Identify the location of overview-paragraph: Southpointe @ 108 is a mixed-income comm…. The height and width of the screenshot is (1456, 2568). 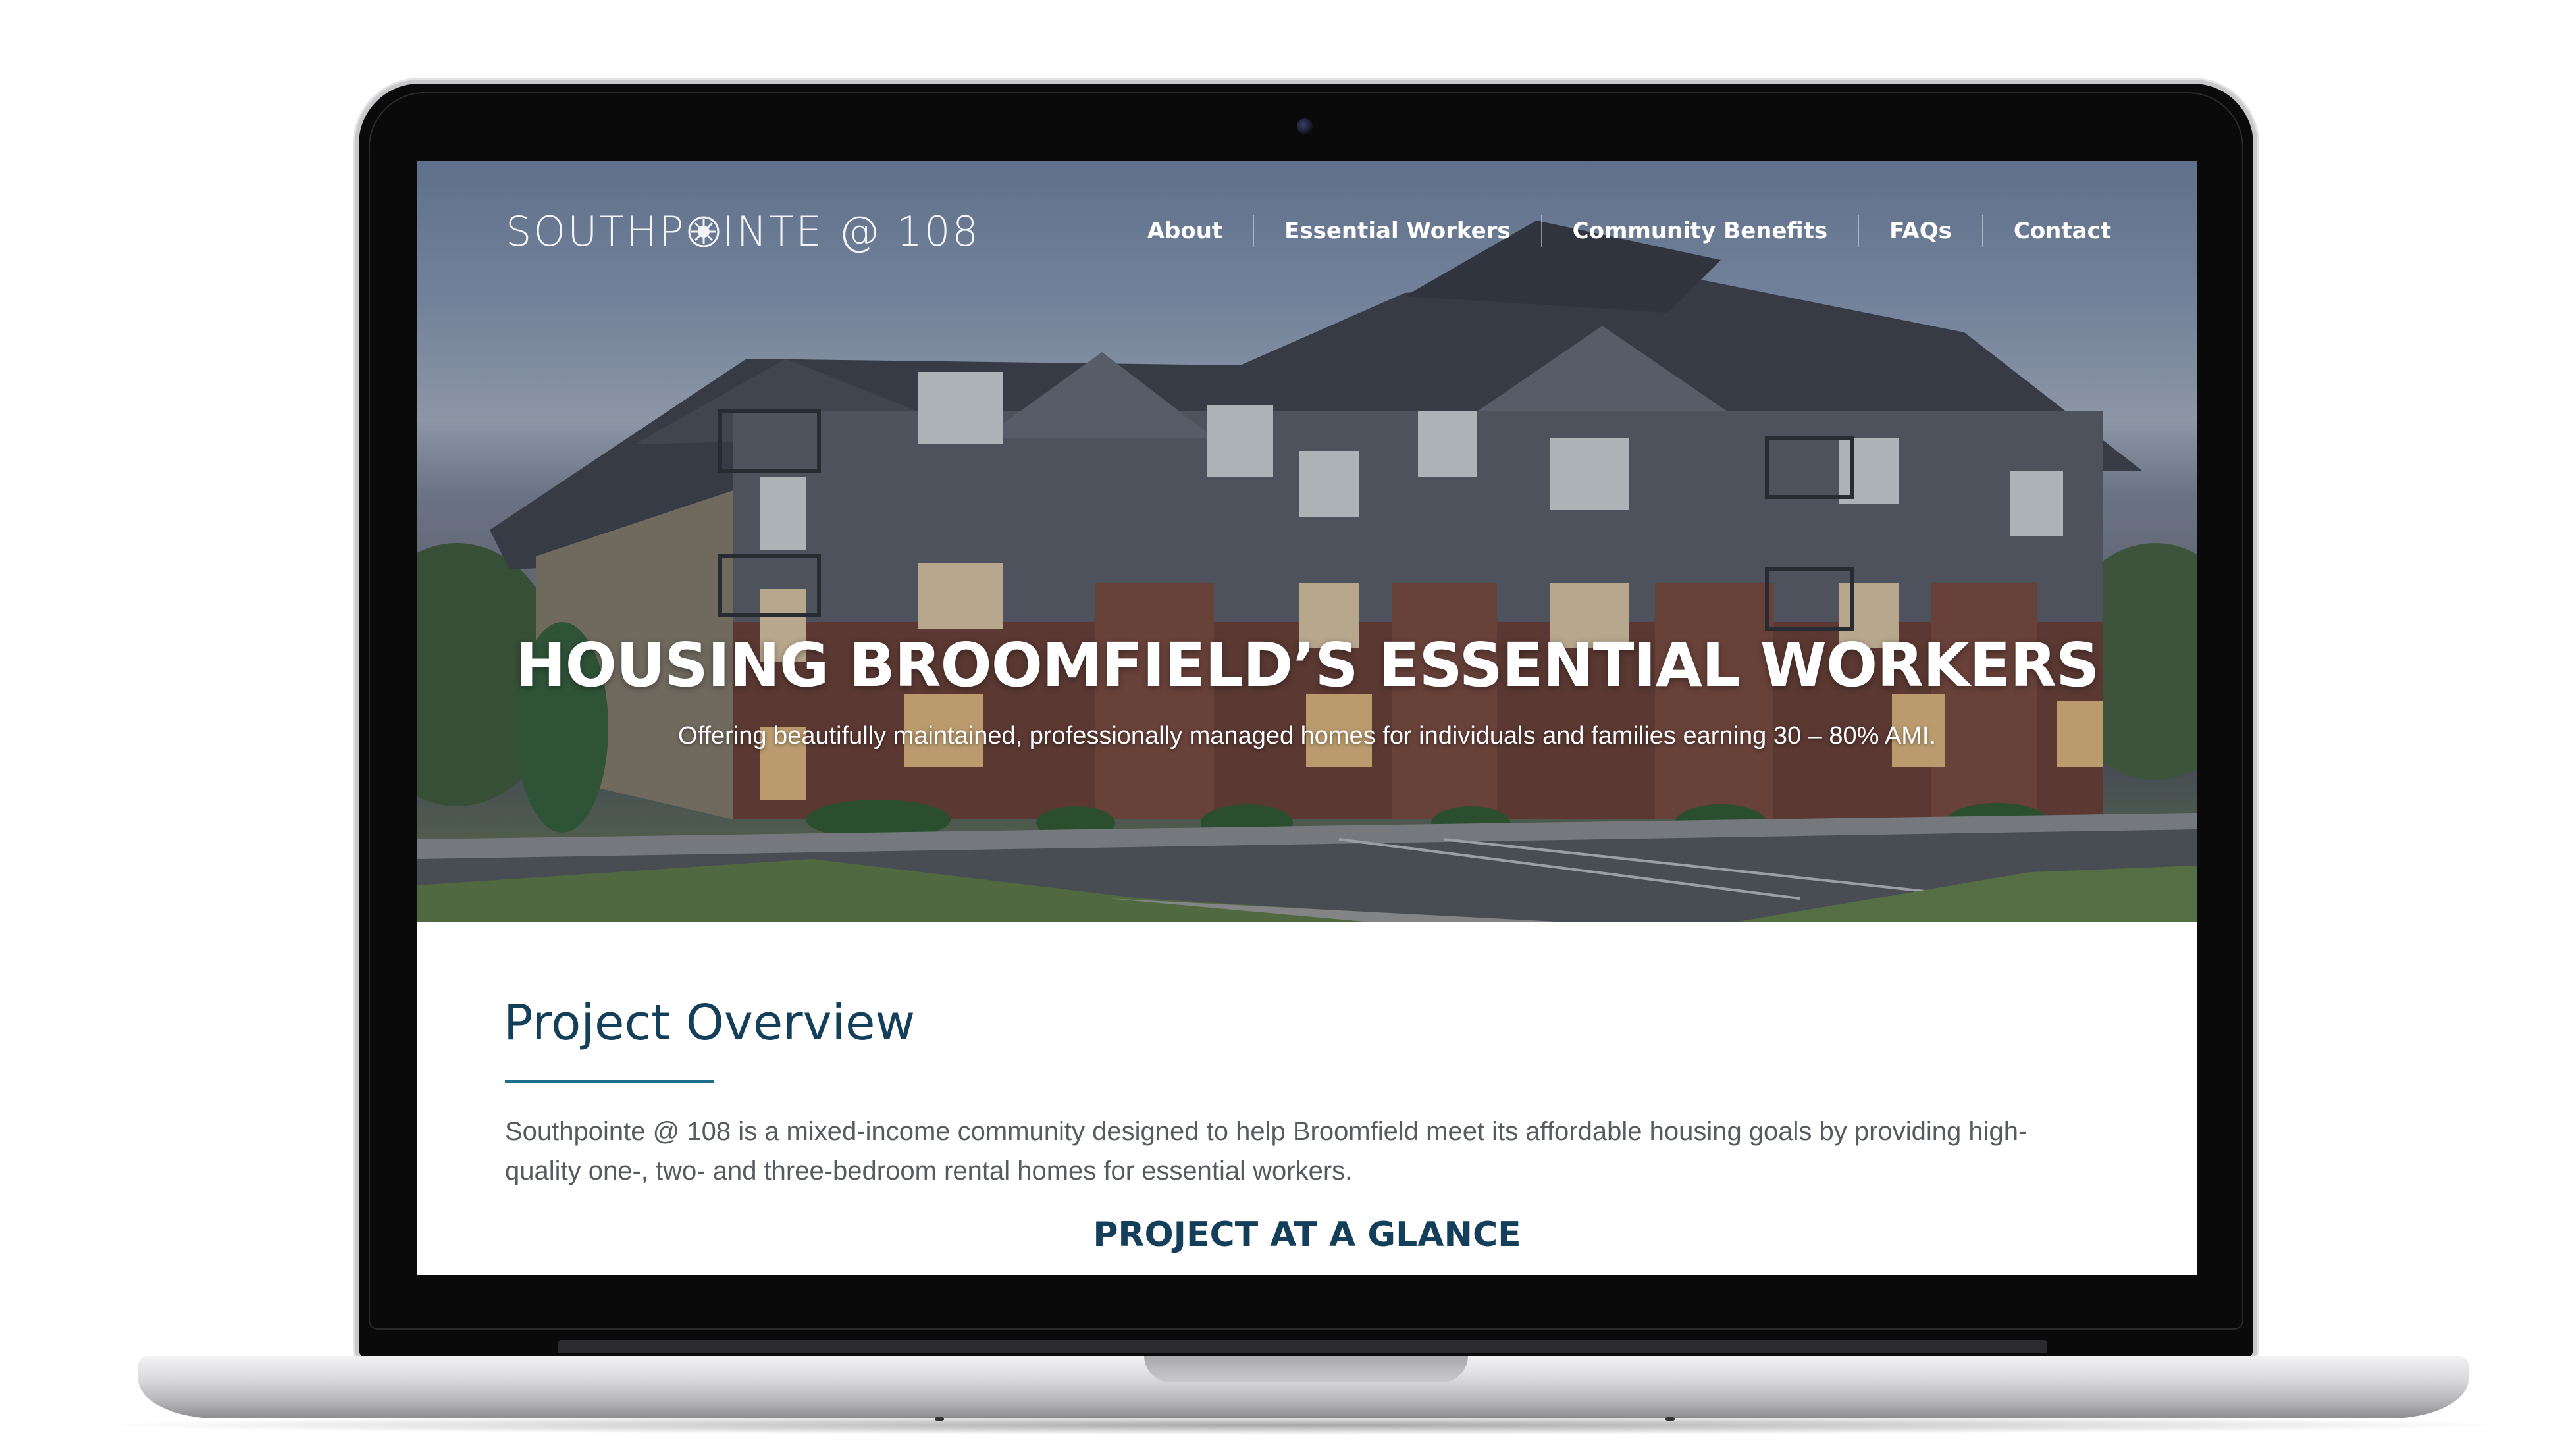
(1266, 1151).